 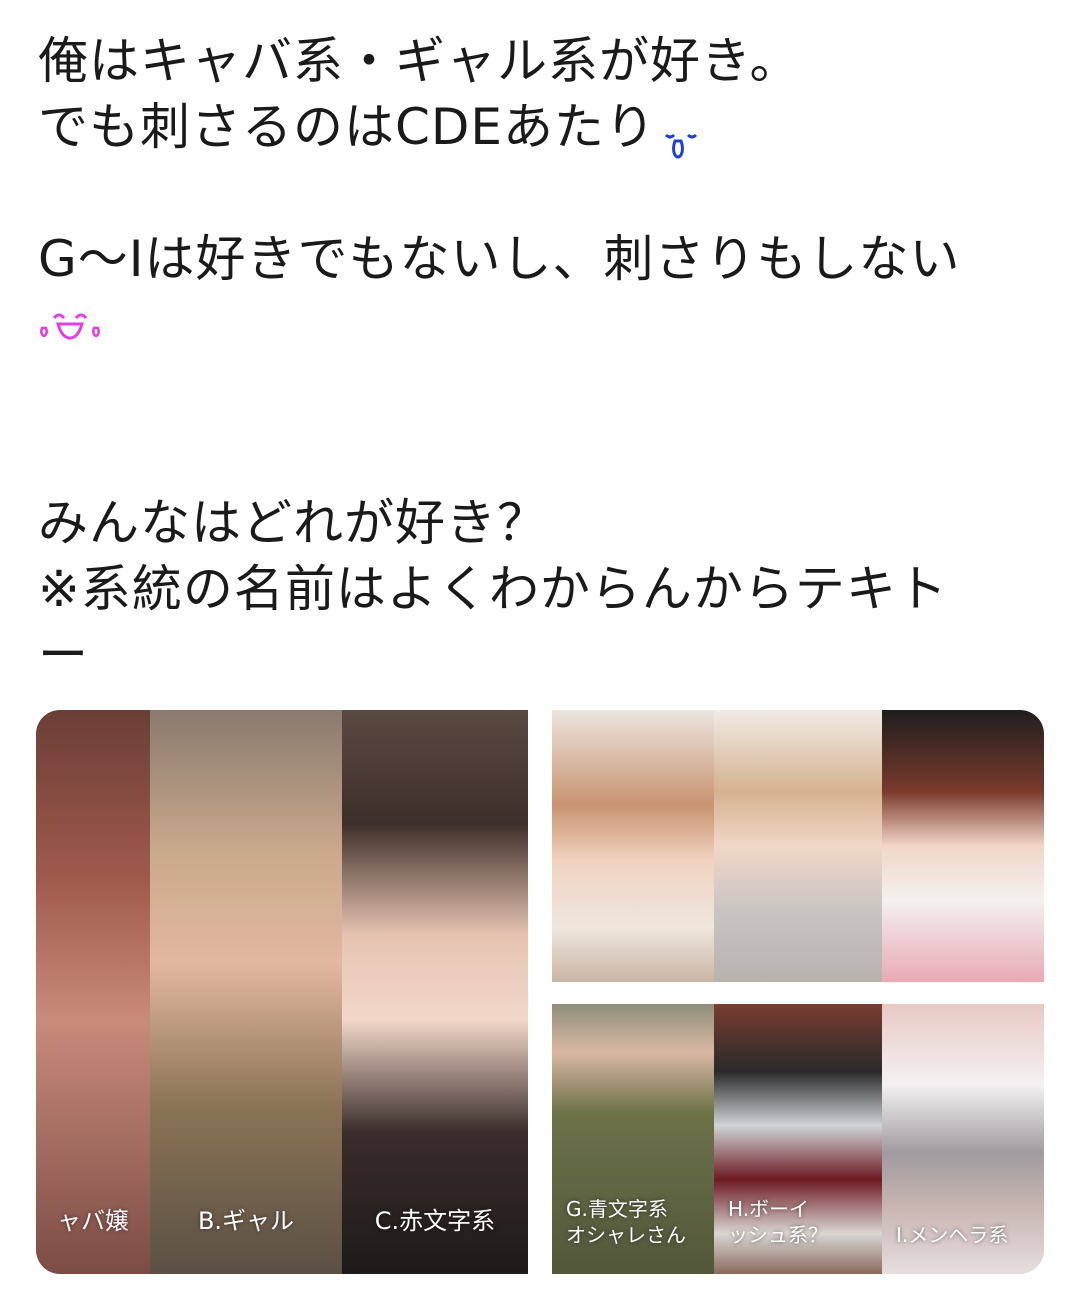 I want to click on media-image-3: G.青文字系 オシャレさん H.ボーイ ッシュ系？ I.メンヘラ系, so click(x=798, y=1139).